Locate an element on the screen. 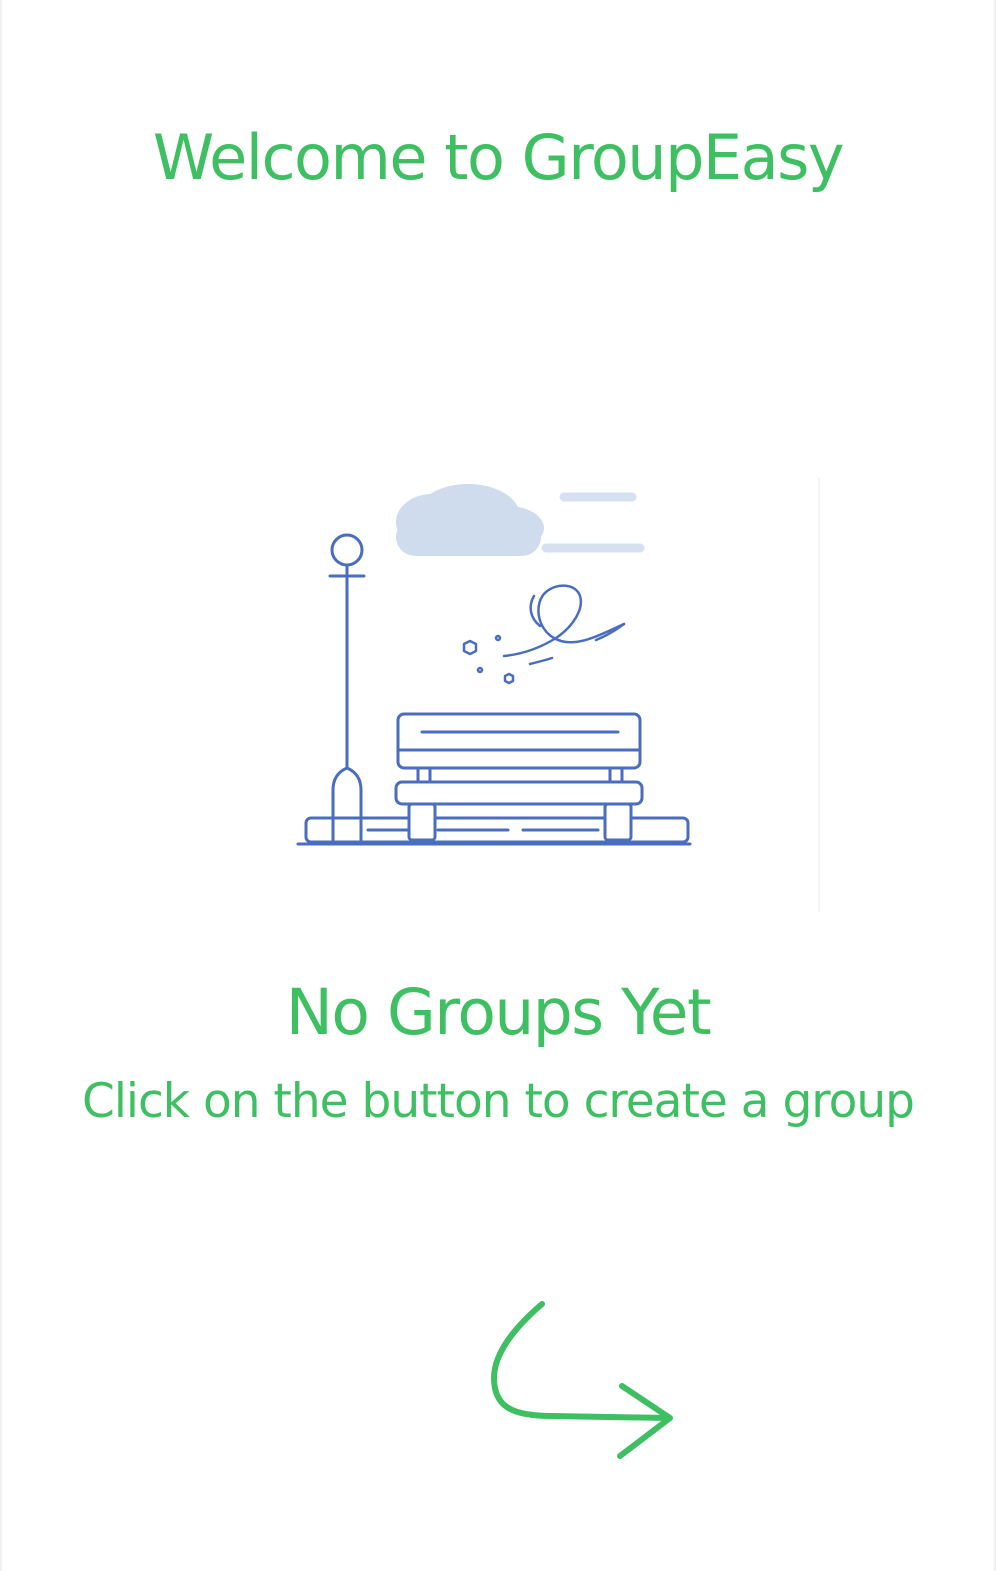 This screenshot has width=996, height=1571. wind-lines-icon is located at coordinates (593, 522).